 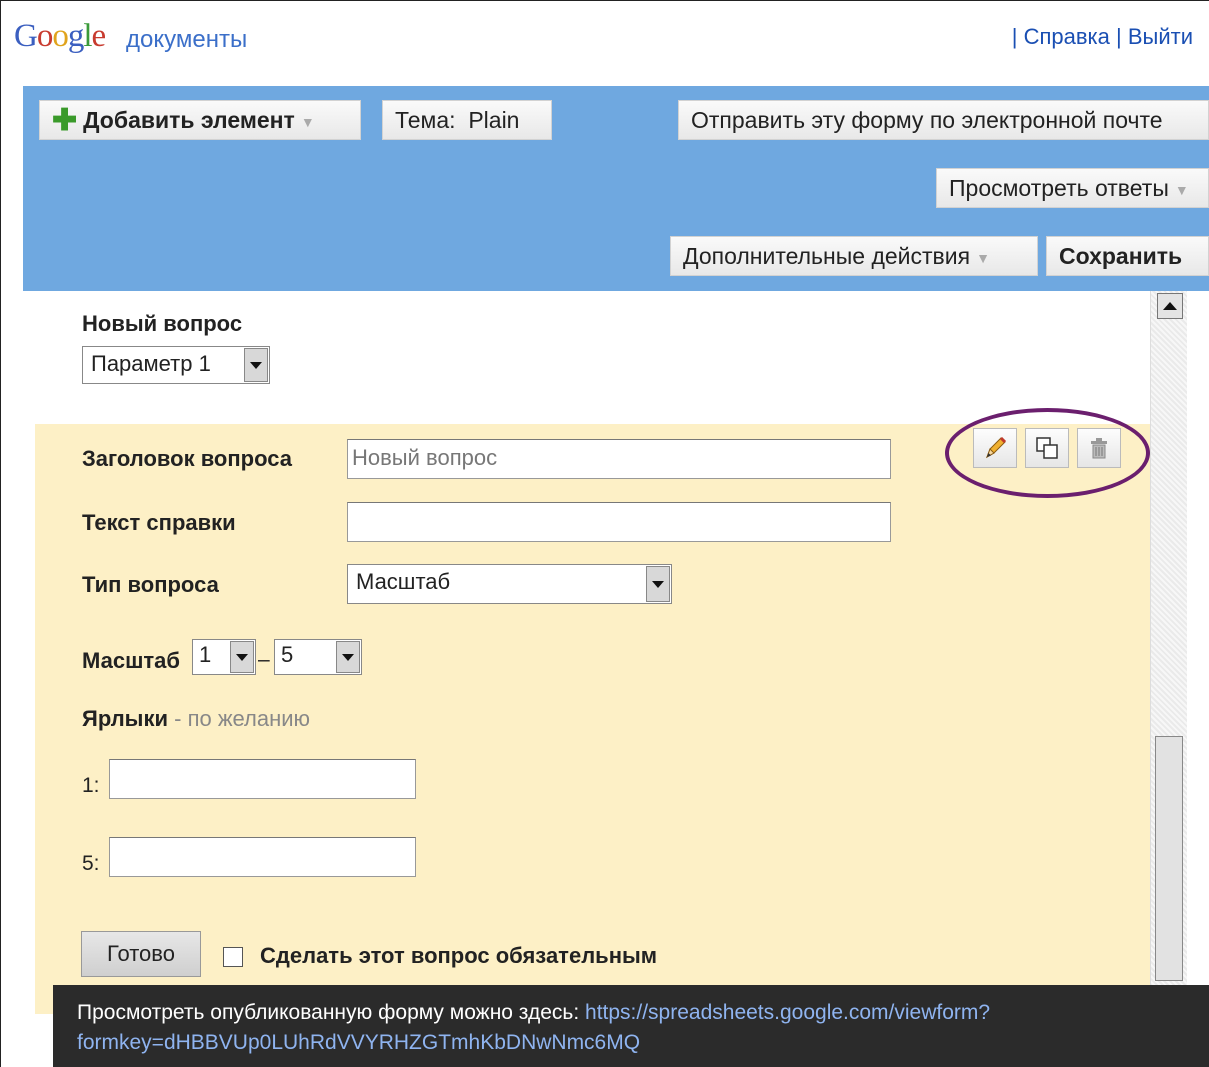 I want to click on theme-value: Plain, so click(x=494, y=120).